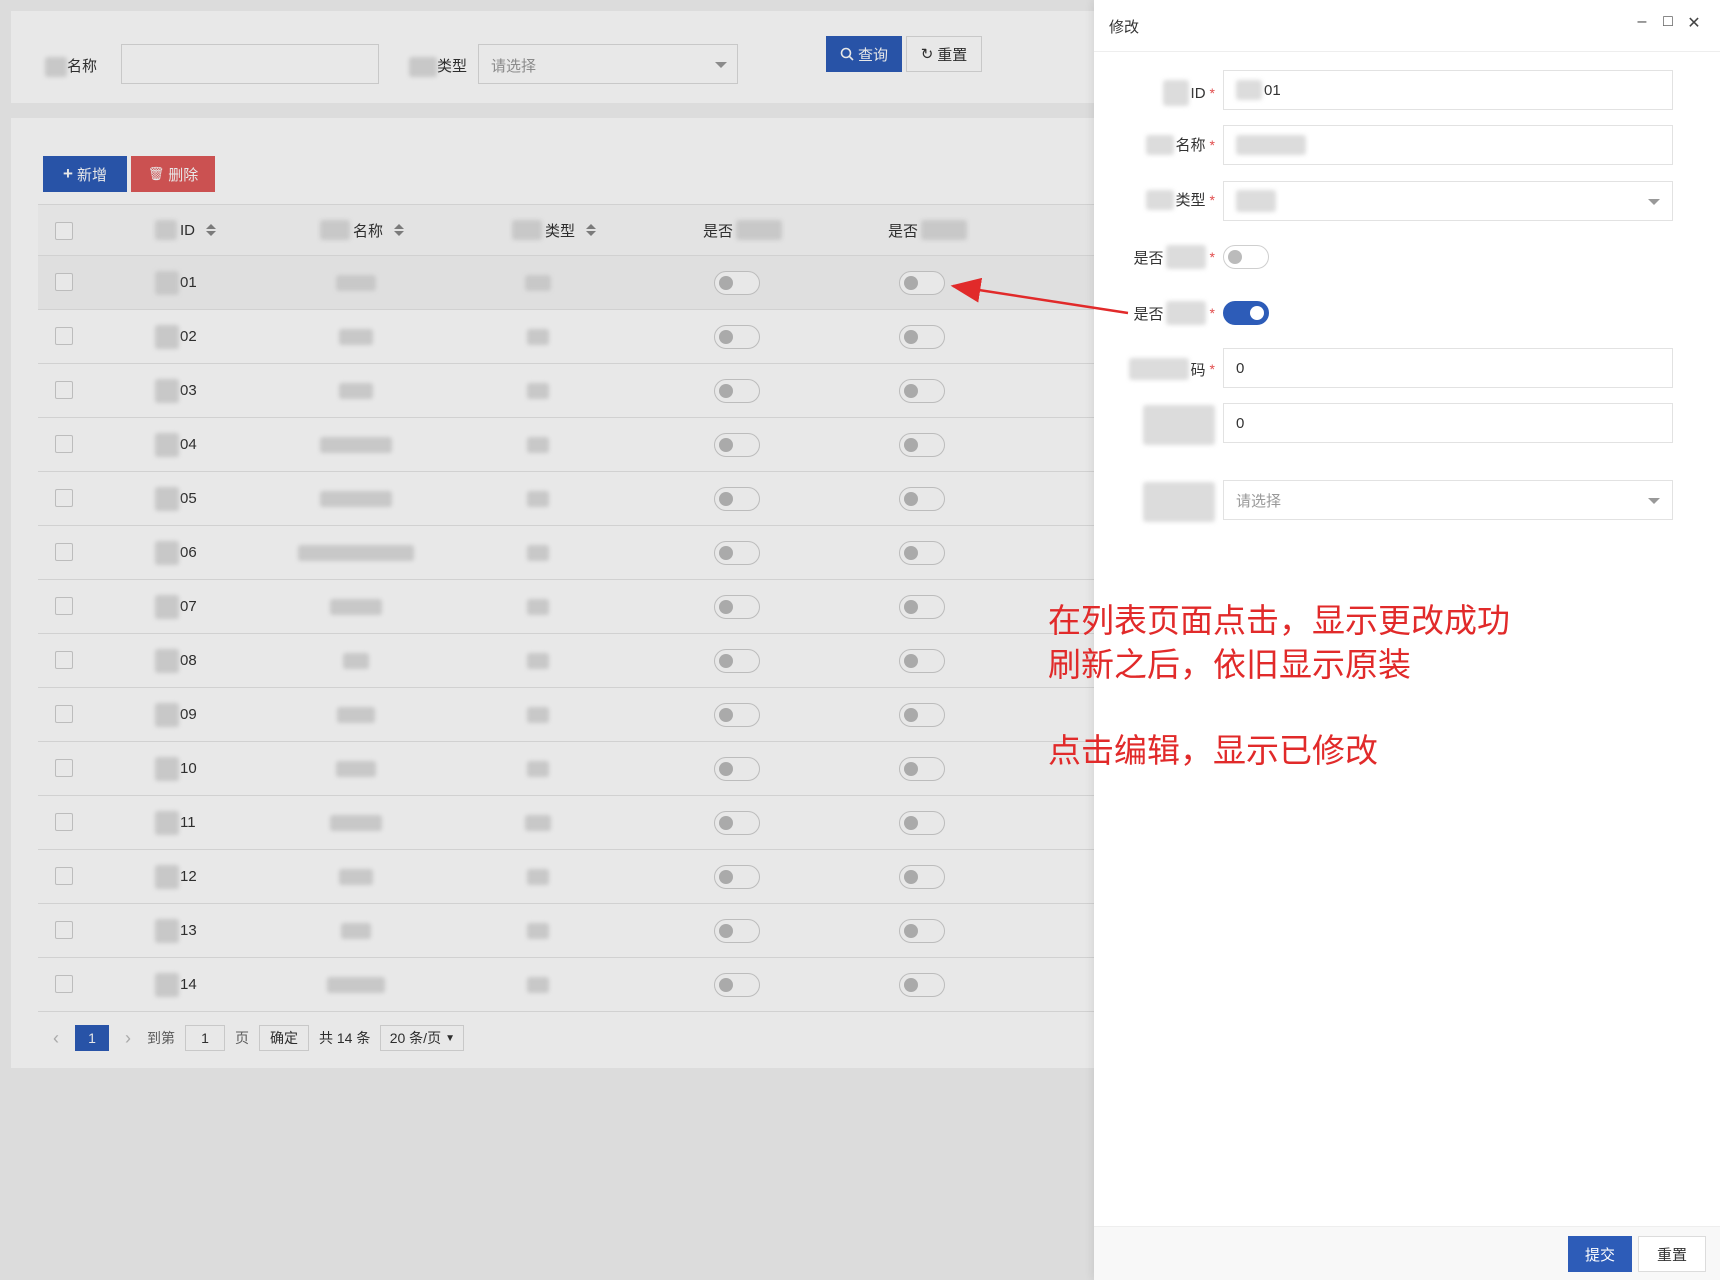 The image size is (1720, 1280). What do you see at coordinates (1279, 620) in the screenshot?
I see `annotation-line-1: 在列表页面点击，显示更改成功` at bounding box center [1279, 620].